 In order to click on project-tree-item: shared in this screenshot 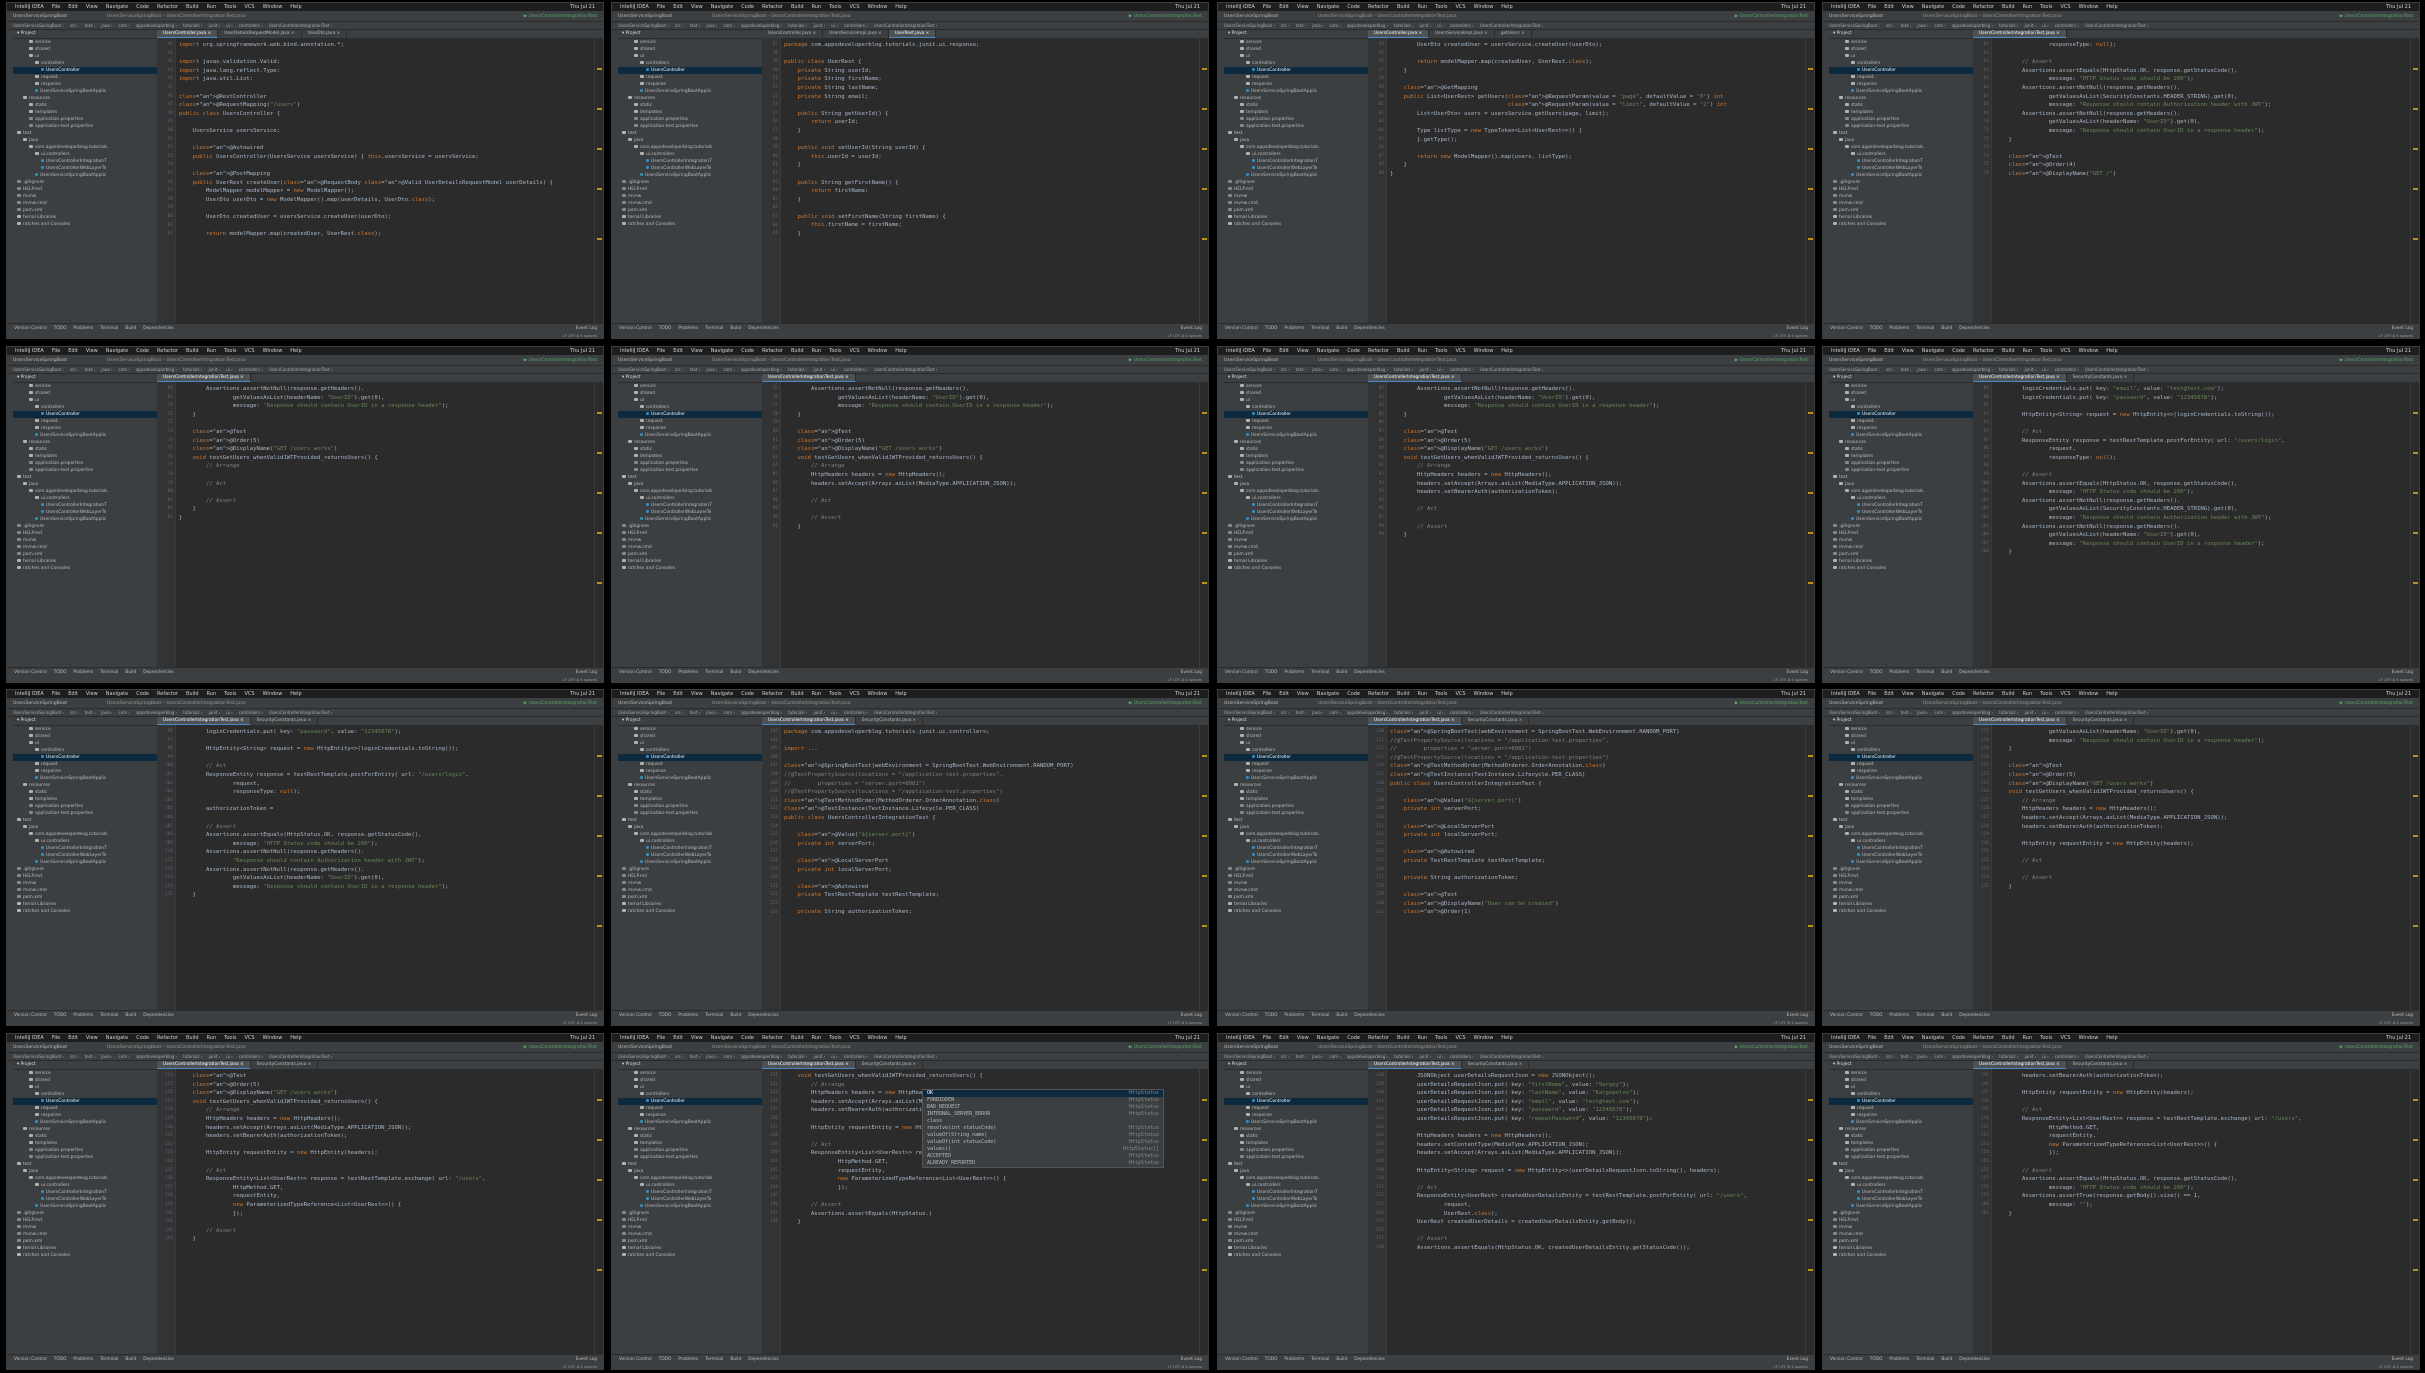, I will do `click(85, 1080)`.